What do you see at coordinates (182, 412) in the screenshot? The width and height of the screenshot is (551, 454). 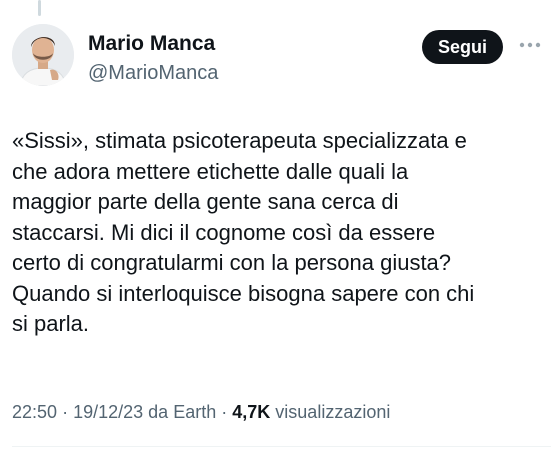 I see `tweet-source: da Earth` at bounding box center [182, 412].